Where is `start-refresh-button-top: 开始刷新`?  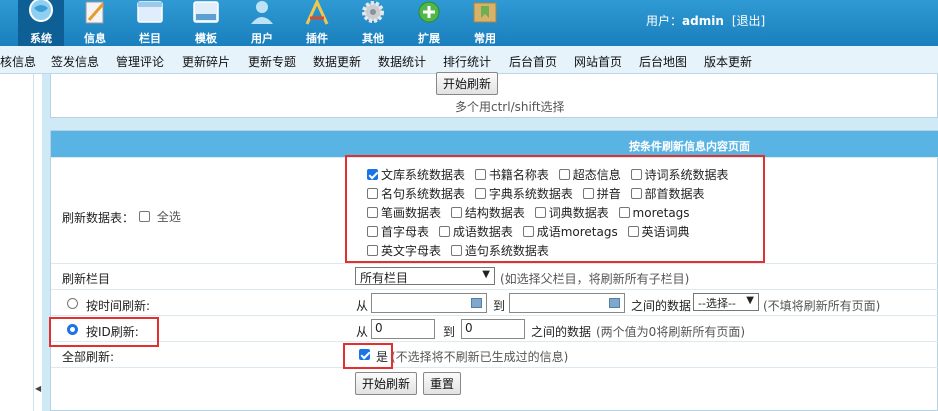 start-refresh-button-top: 开始刷新 is located at coordinates (467, 83).